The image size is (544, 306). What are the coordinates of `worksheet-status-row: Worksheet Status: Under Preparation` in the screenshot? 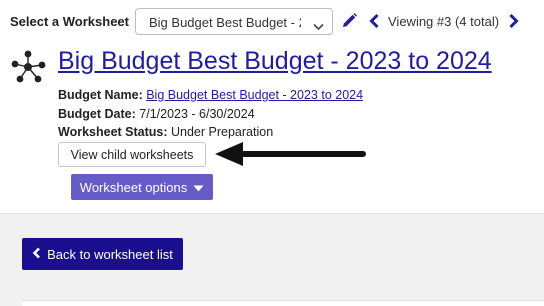 It's located at (165, 132).